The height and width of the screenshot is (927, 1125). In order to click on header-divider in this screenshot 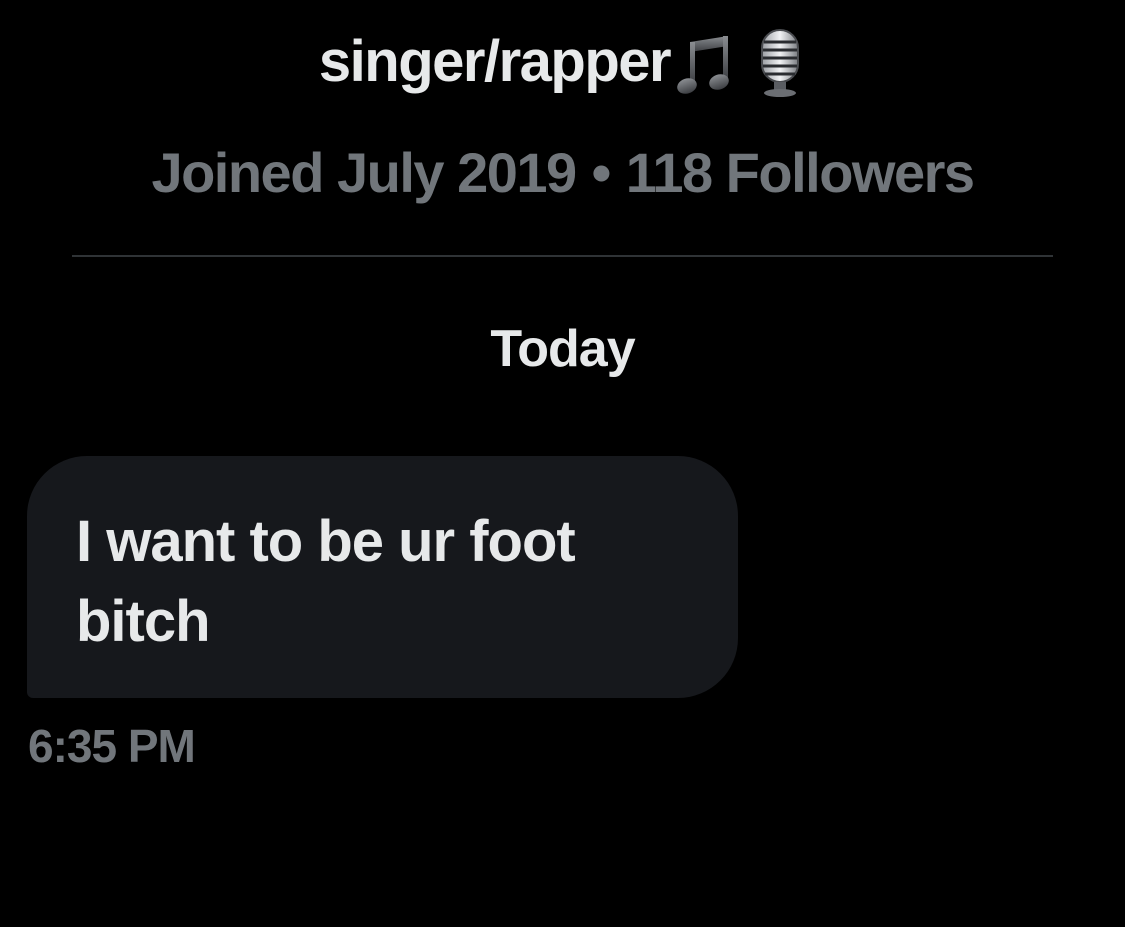, I will do `click(562, 256)`.